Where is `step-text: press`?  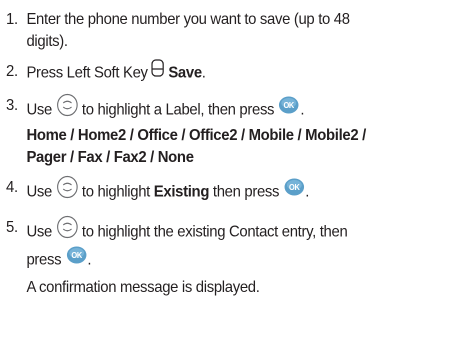
step-text: press is located at coordinates (44, 260).